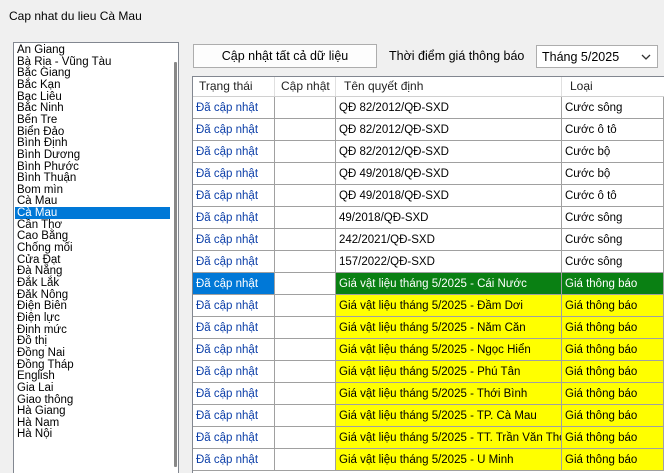 The height and width of the screenshot is (473, 664). I want to click on province-item: Cửa Đạt, so click(92, 260).